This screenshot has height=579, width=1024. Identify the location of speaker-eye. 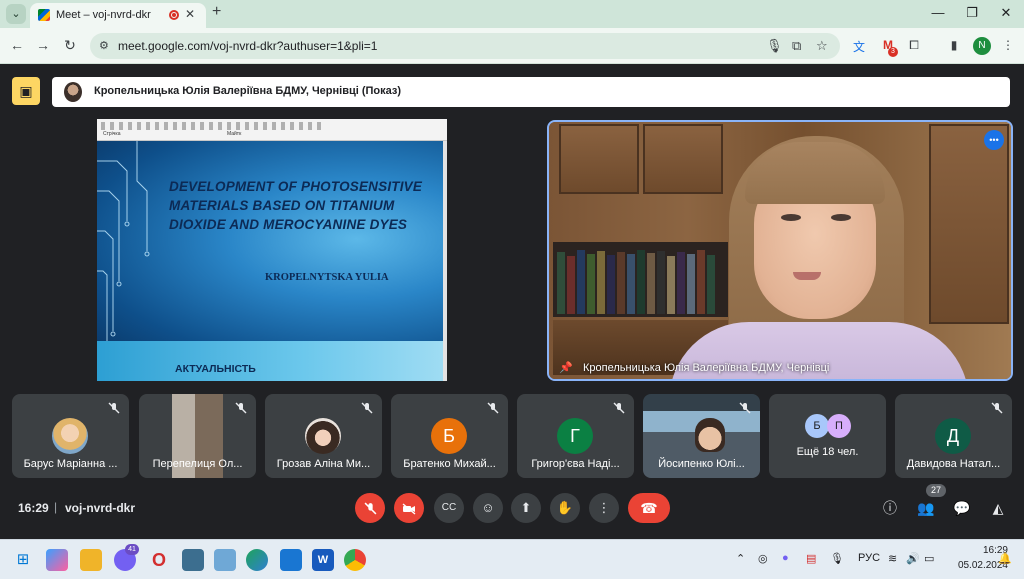
(841, 217).